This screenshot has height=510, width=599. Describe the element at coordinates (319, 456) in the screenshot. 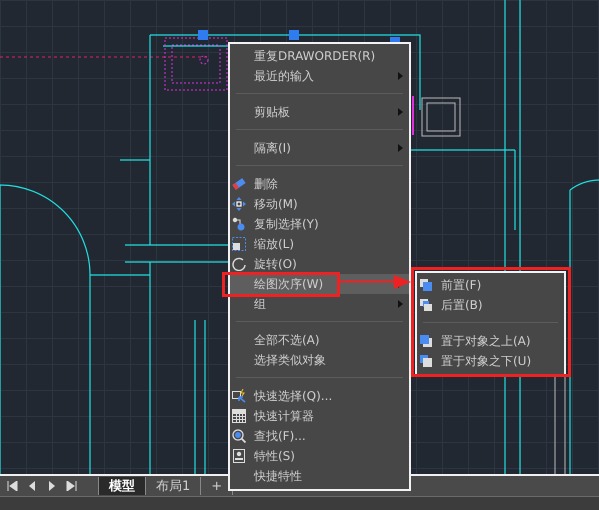

I see `menu-item: 特性(S)` at that location.